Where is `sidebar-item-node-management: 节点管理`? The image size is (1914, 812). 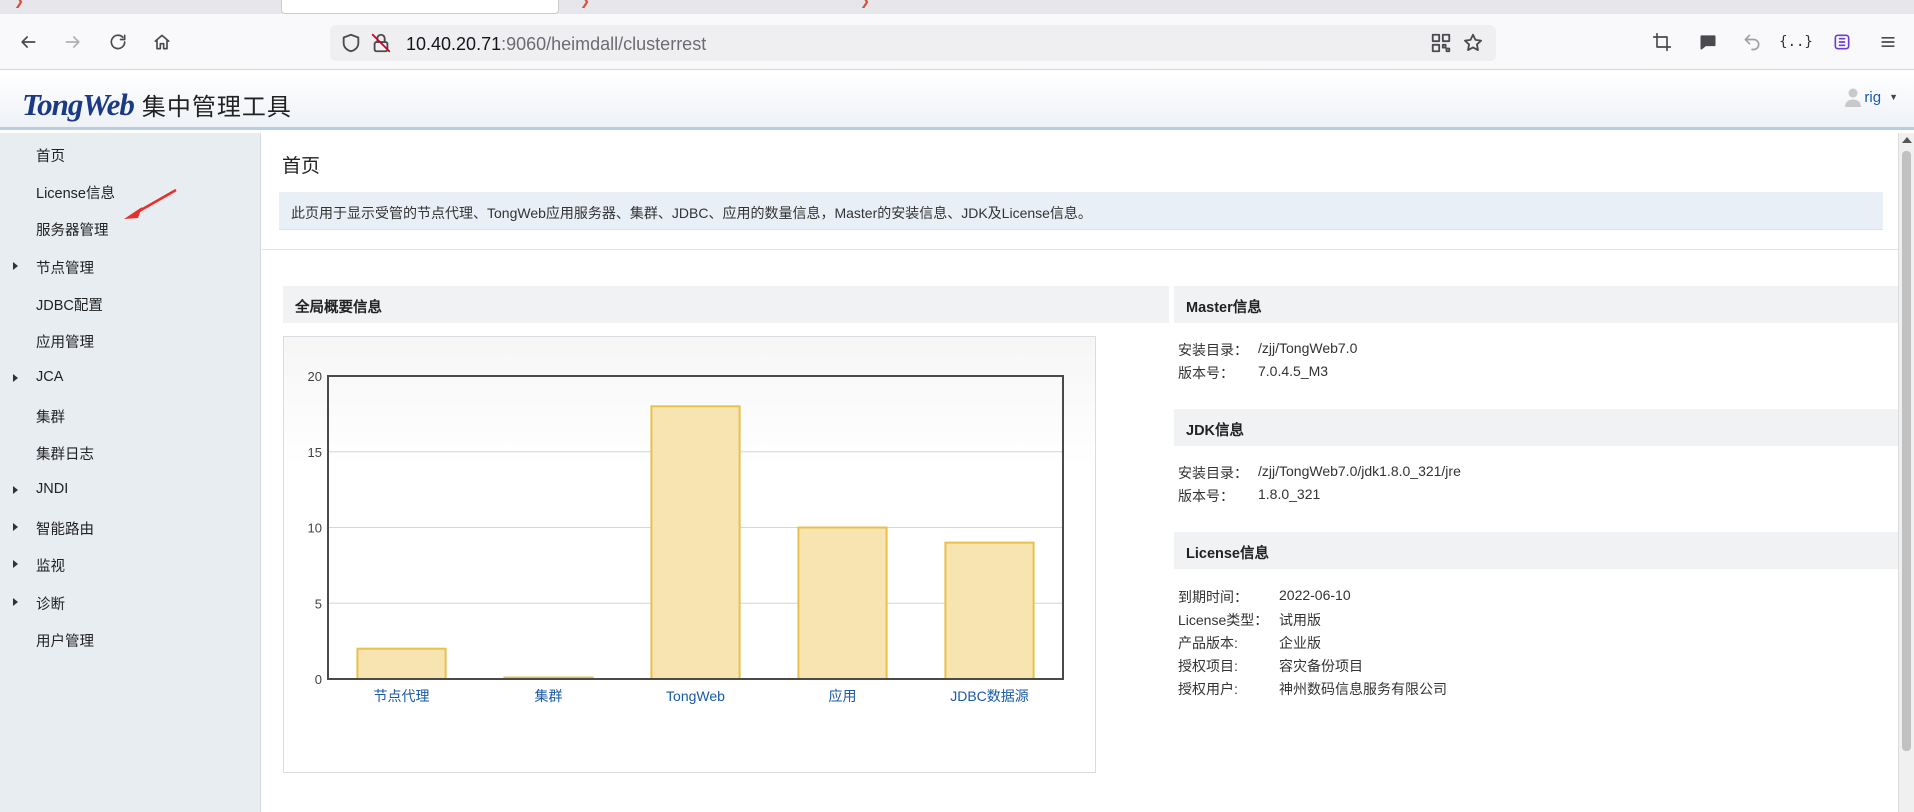 sidebar-item-node-management: 节点管理 is located at coordinates (130, 268).